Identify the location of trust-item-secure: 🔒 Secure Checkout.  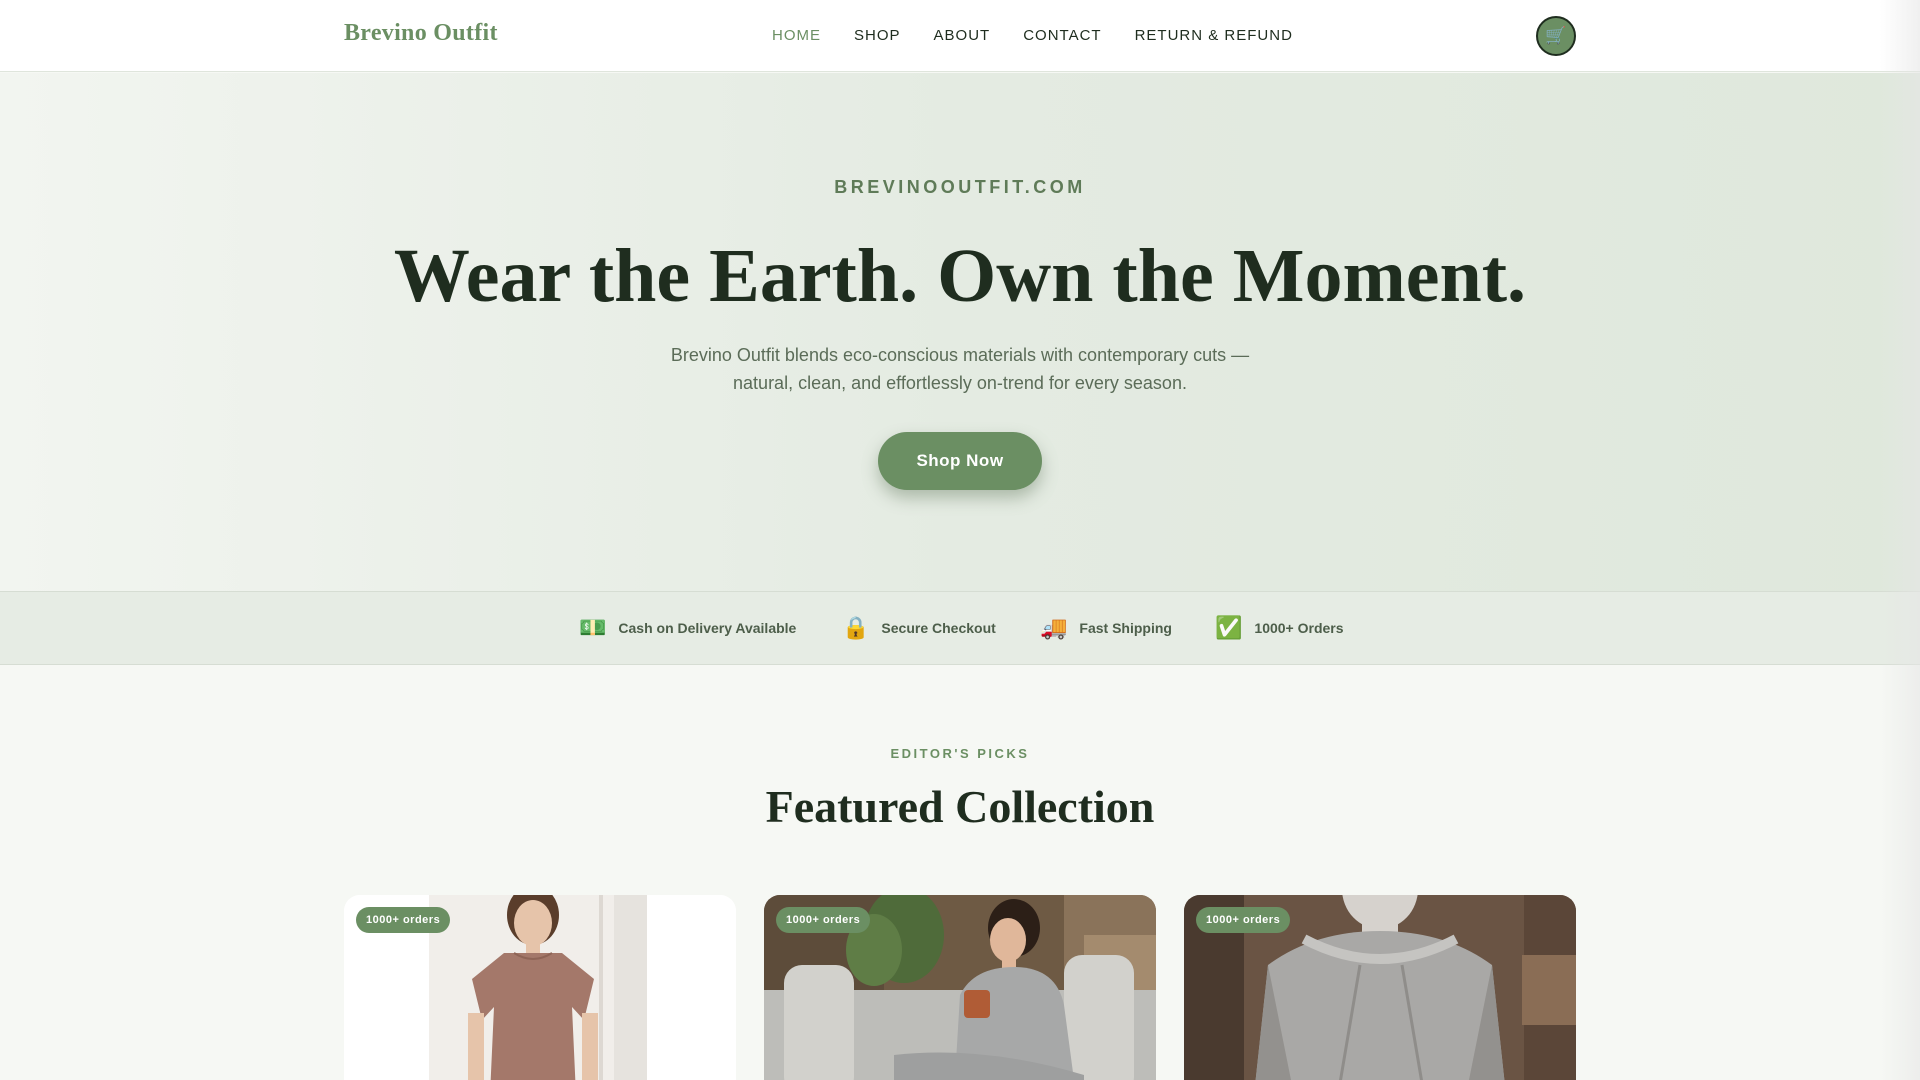
(919, 628).